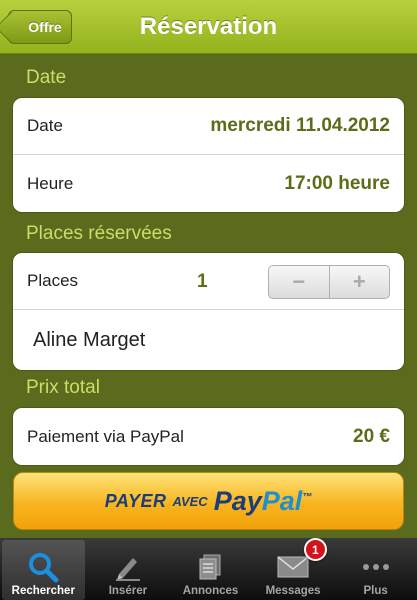 The height and width of the screenshot is (600, 417). Describe the element at coordinates (237, 500) in the screenshot. I see `paypal-logo-pay: Pay` at that location.